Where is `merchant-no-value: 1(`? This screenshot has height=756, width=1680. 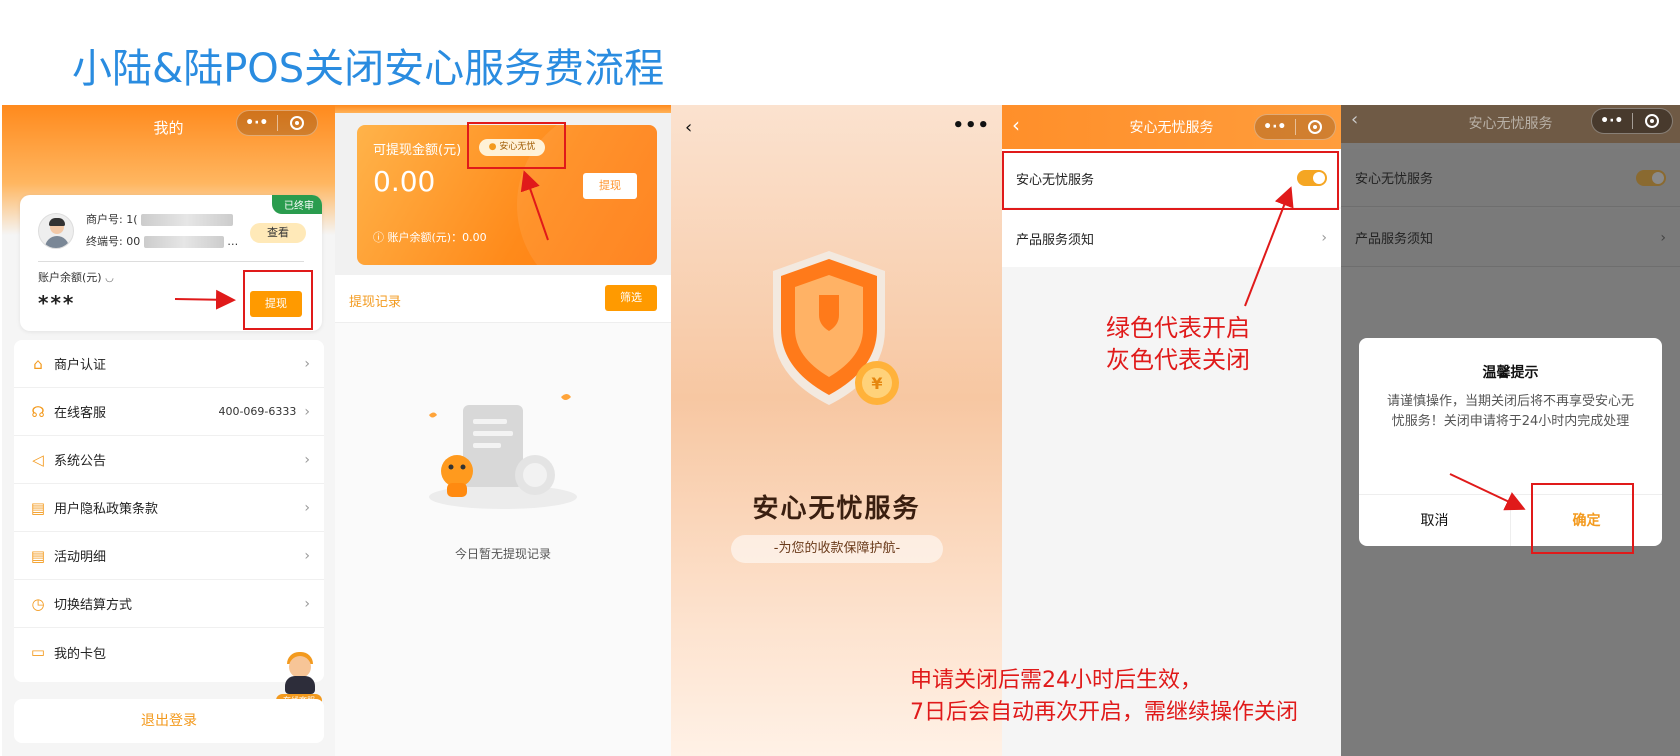 merchant-no-value: 1( is located at coordinates (132, 219).